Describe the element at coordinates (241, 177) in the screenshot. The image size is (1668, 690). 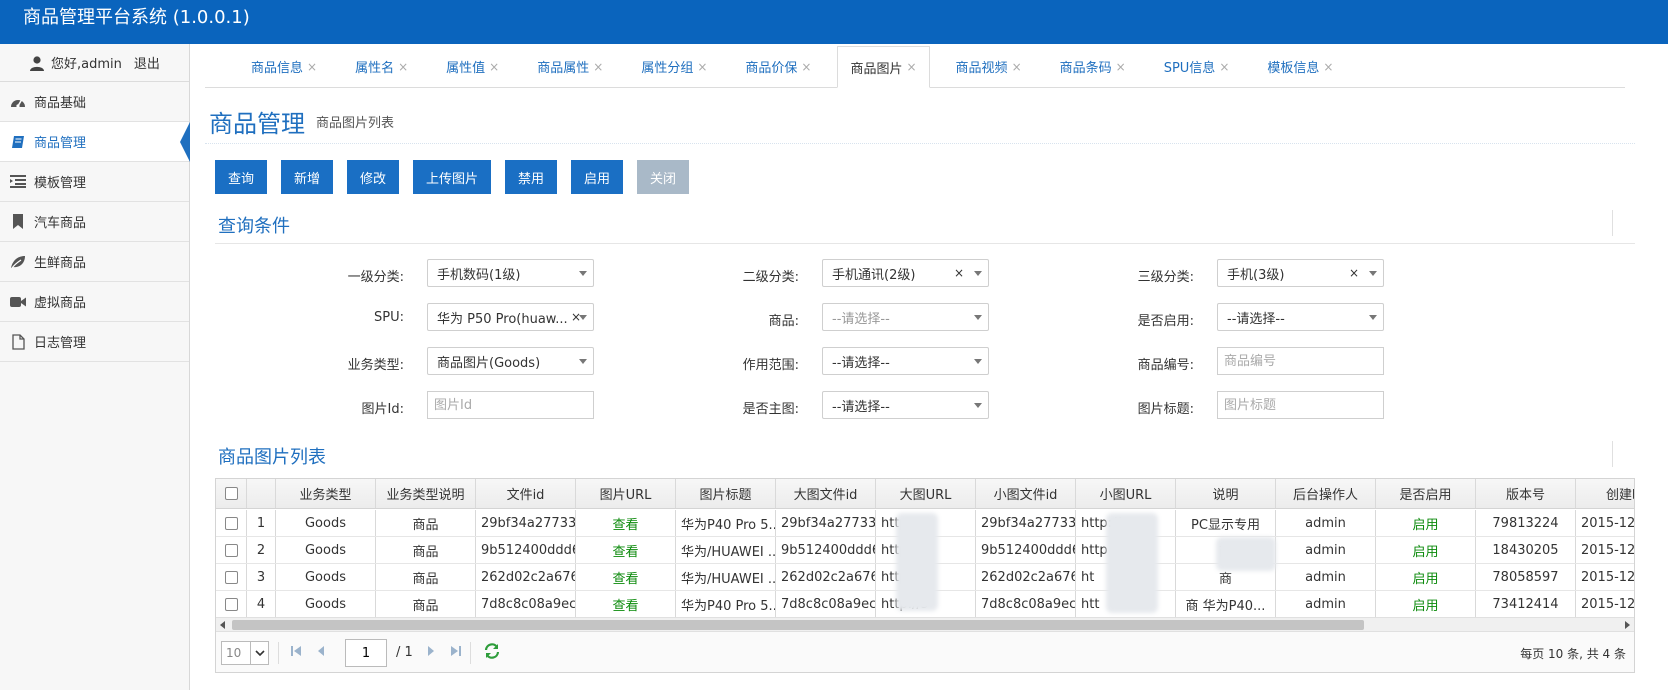
I see `query-button: 查询` at that location.